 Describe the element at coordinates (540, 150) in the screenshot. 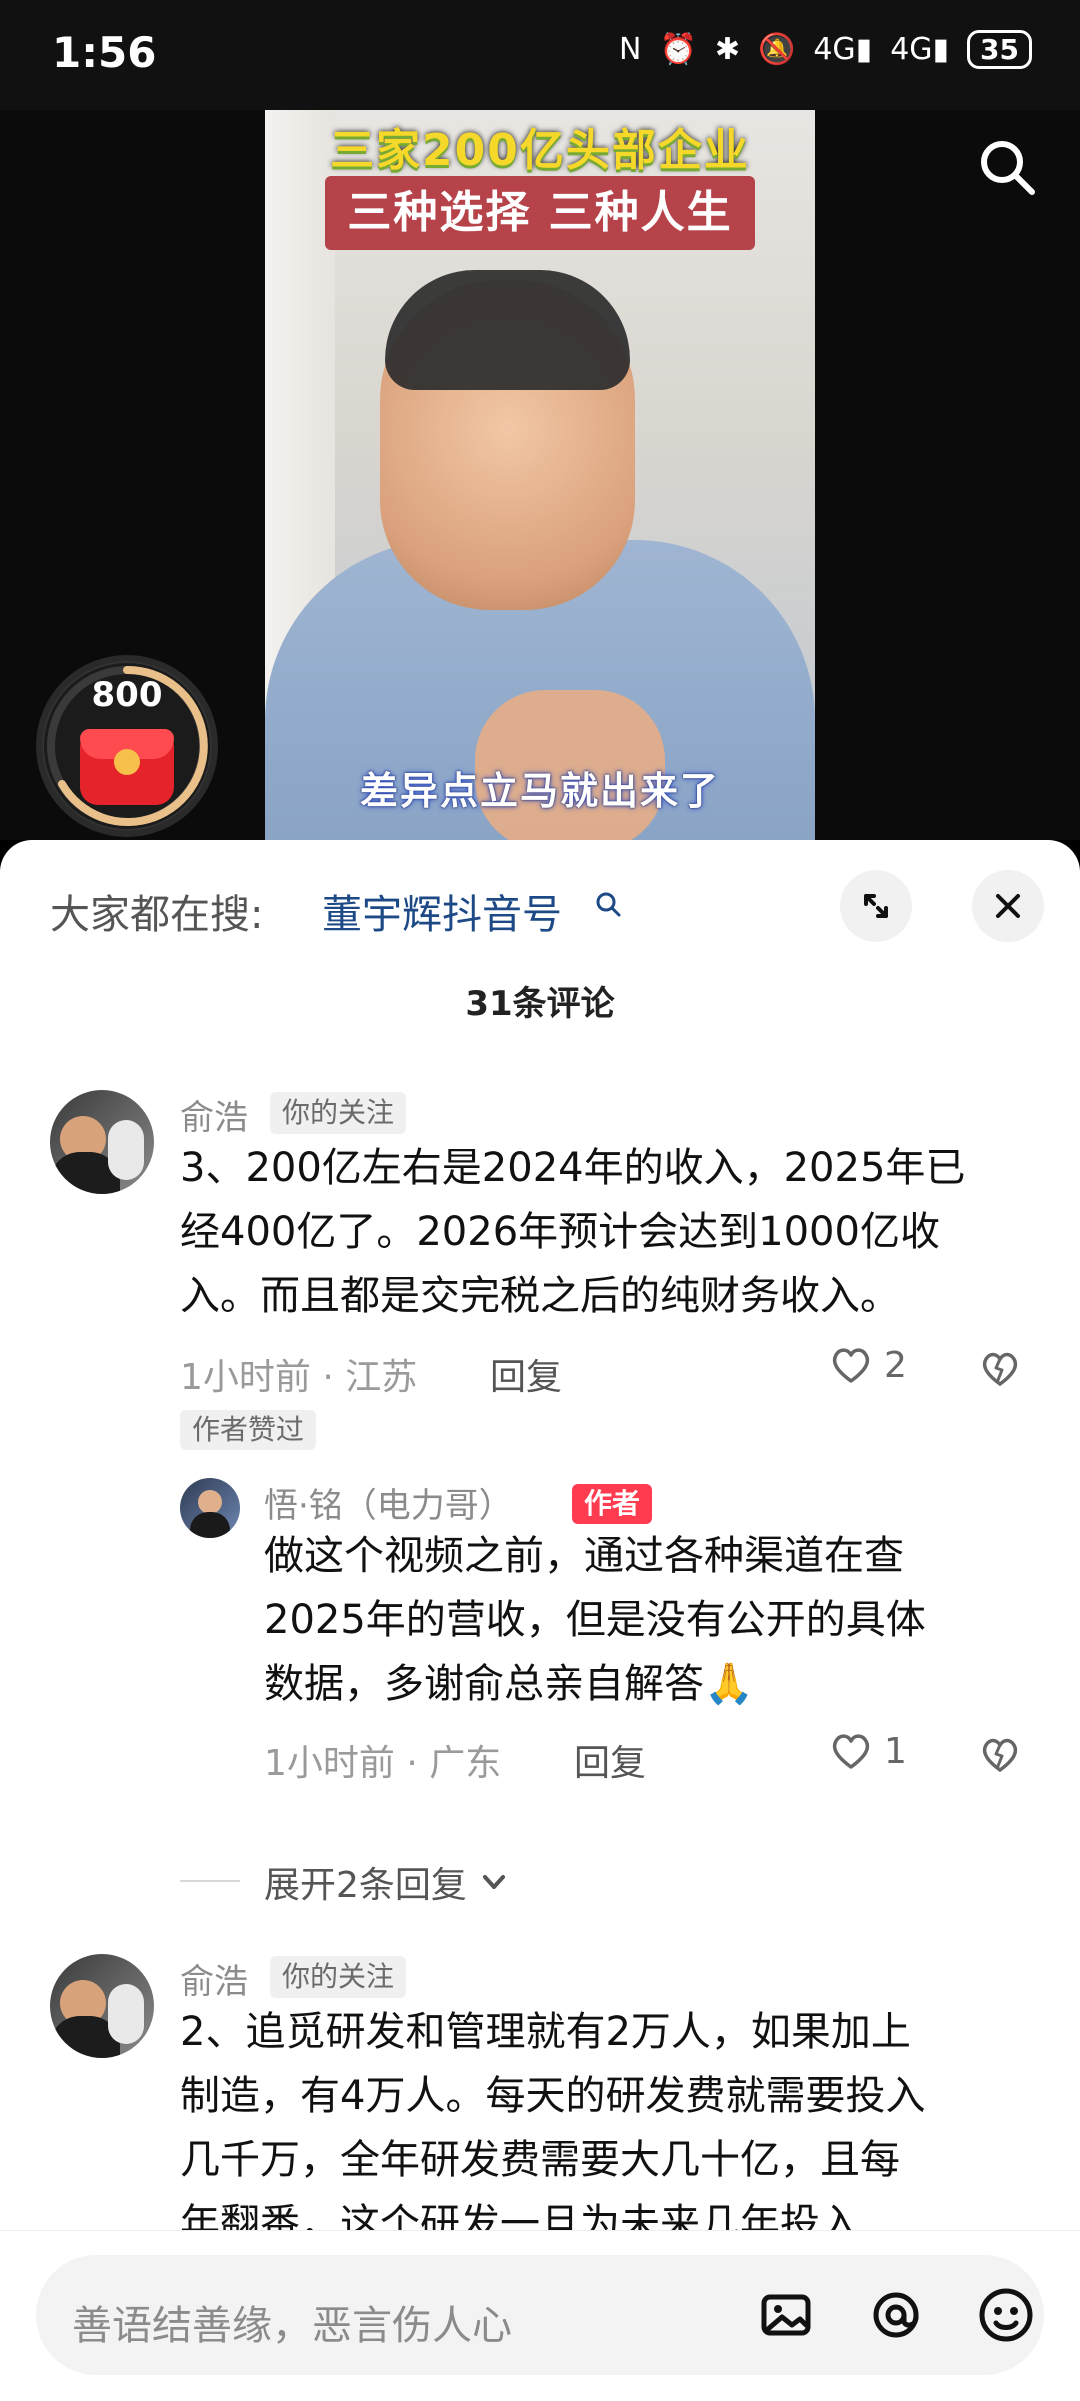

I see `video-title-line1: 三家200亿头部企业` at that location.